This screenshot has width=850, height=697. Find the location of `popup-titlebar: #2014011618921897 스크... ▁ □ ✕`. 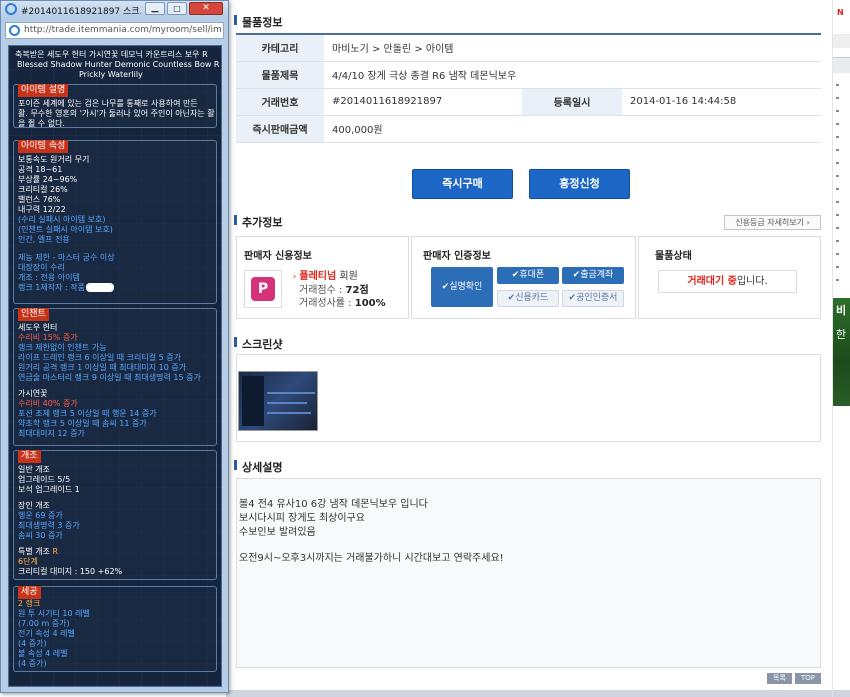

popup-titlebar: #2014011618921897 스크... ▁ □ ✕ is located at coordinates (114, 9).